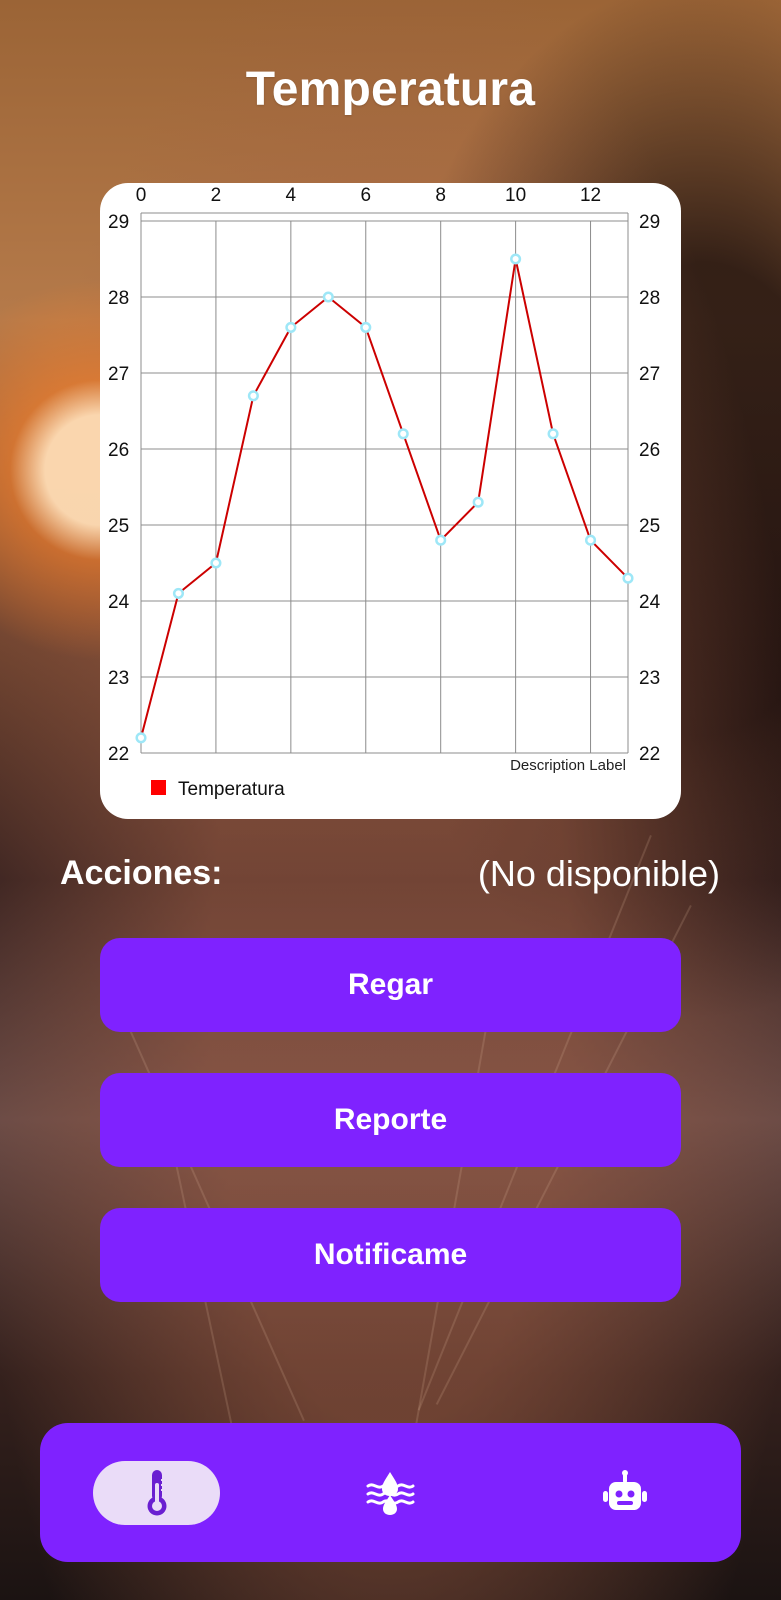 Image resolution: width=781 pixels, height=1600 pixels. What do you see at coordinates (515, 195) in the screenshot?
I see `x-axis-tick-label: 10` at bounding box center [515, 195].